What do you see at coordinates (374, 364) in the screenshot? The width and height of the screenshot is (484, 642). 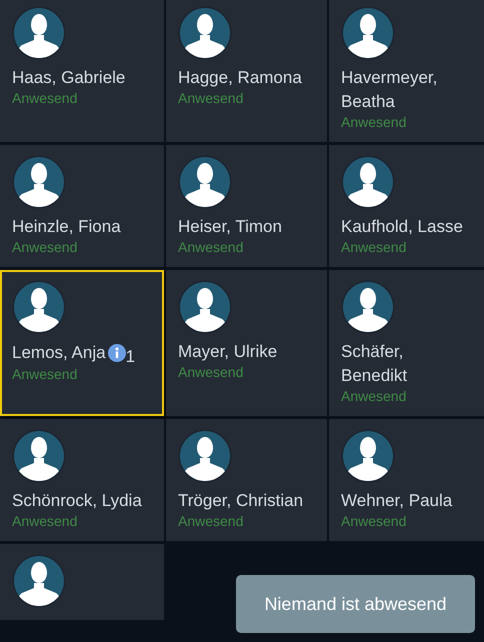 I see `person-name: Schäfer, Benedikt` at bounding box center [374, 364].